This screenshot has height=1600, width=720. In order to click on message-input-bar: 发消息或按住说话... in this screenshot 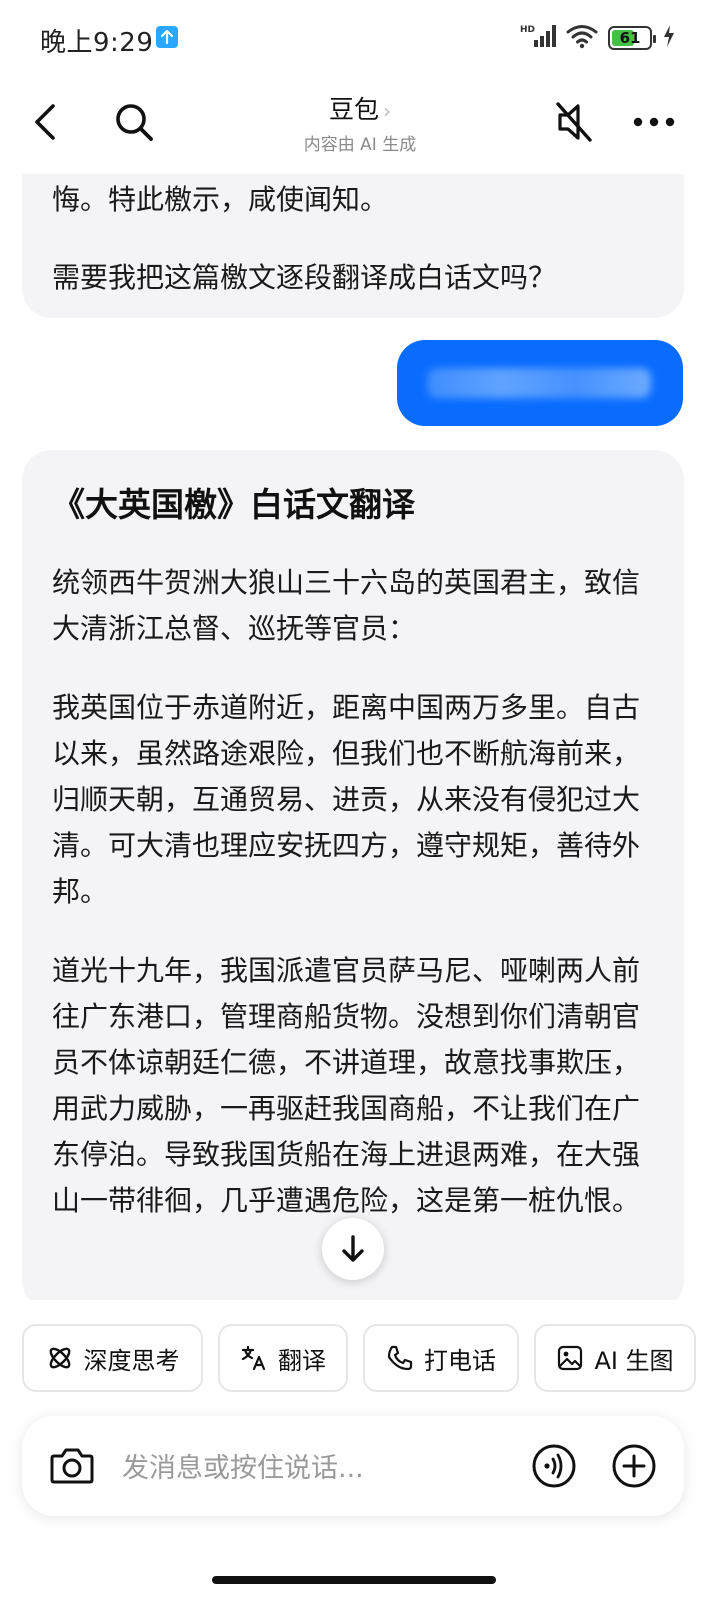, I will do `click(353, 1466)`.